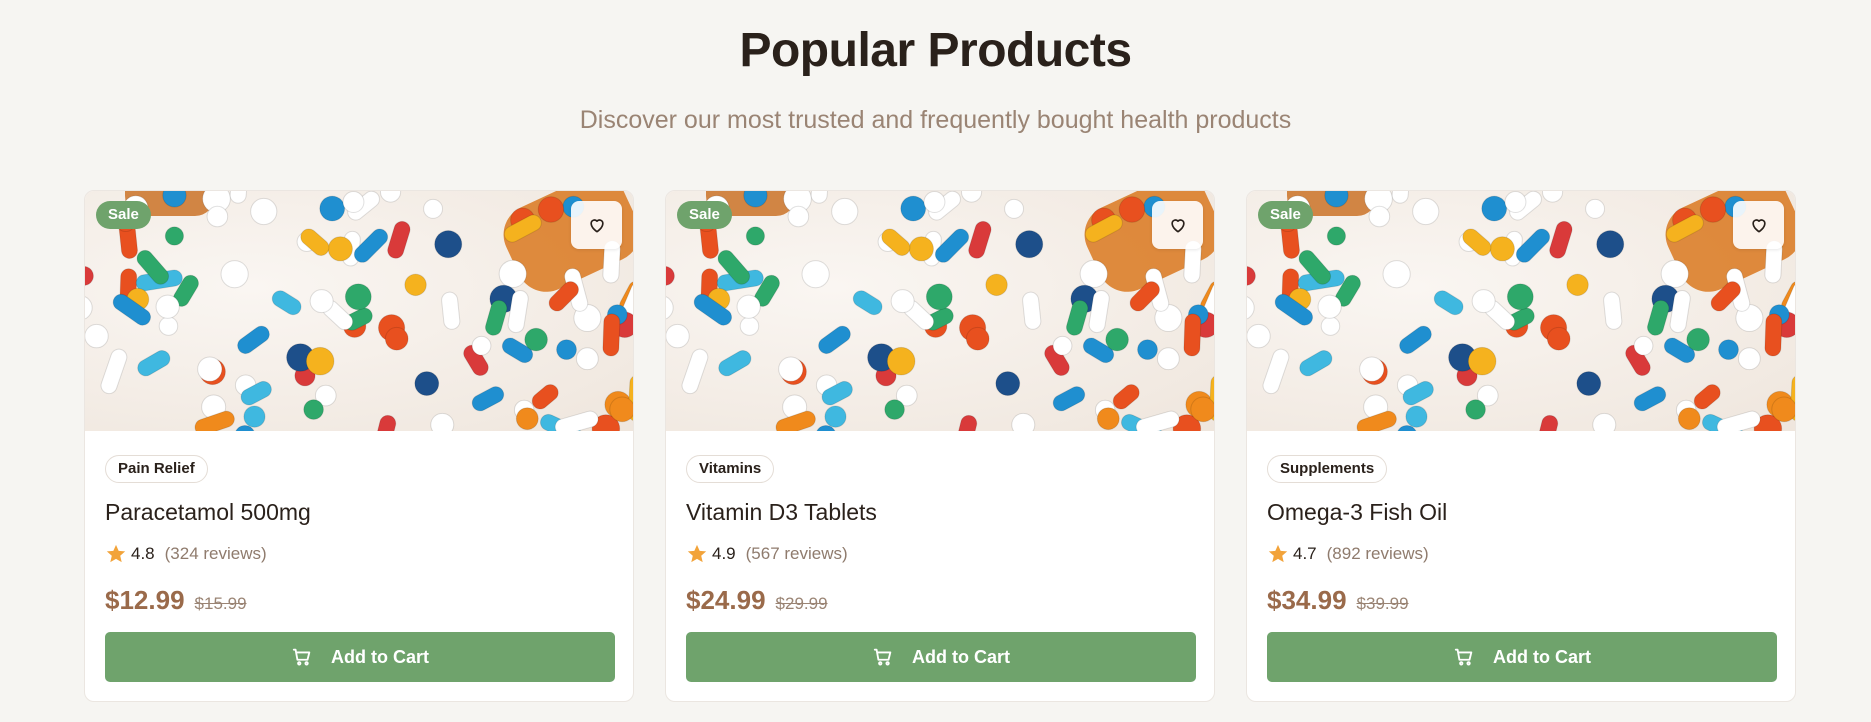  What do you see at coordinates (1382, 603) in the screenshot?
I see `original-price: $39.99` at bounding box center [1382, 603].